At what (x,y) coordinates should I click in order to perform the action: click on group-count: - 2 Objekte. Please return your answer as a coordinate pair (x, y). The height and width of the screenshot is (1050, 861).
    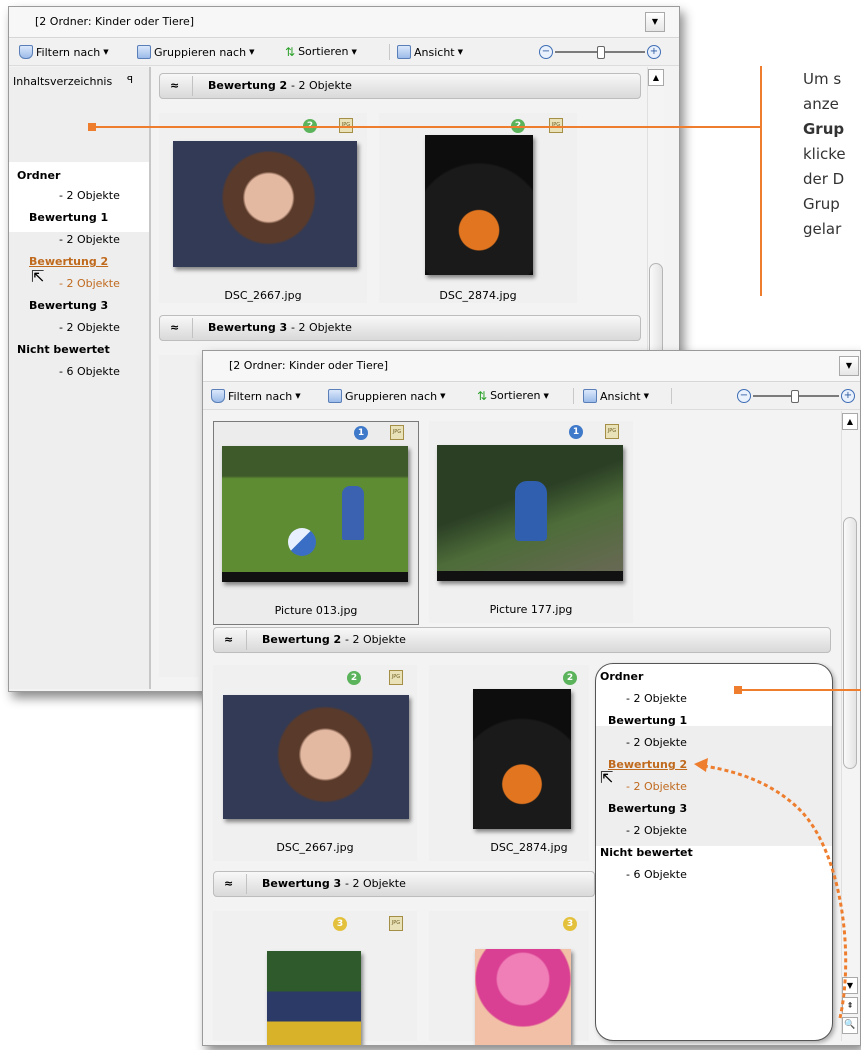
    Looking at the image, I should click on (375, 639).